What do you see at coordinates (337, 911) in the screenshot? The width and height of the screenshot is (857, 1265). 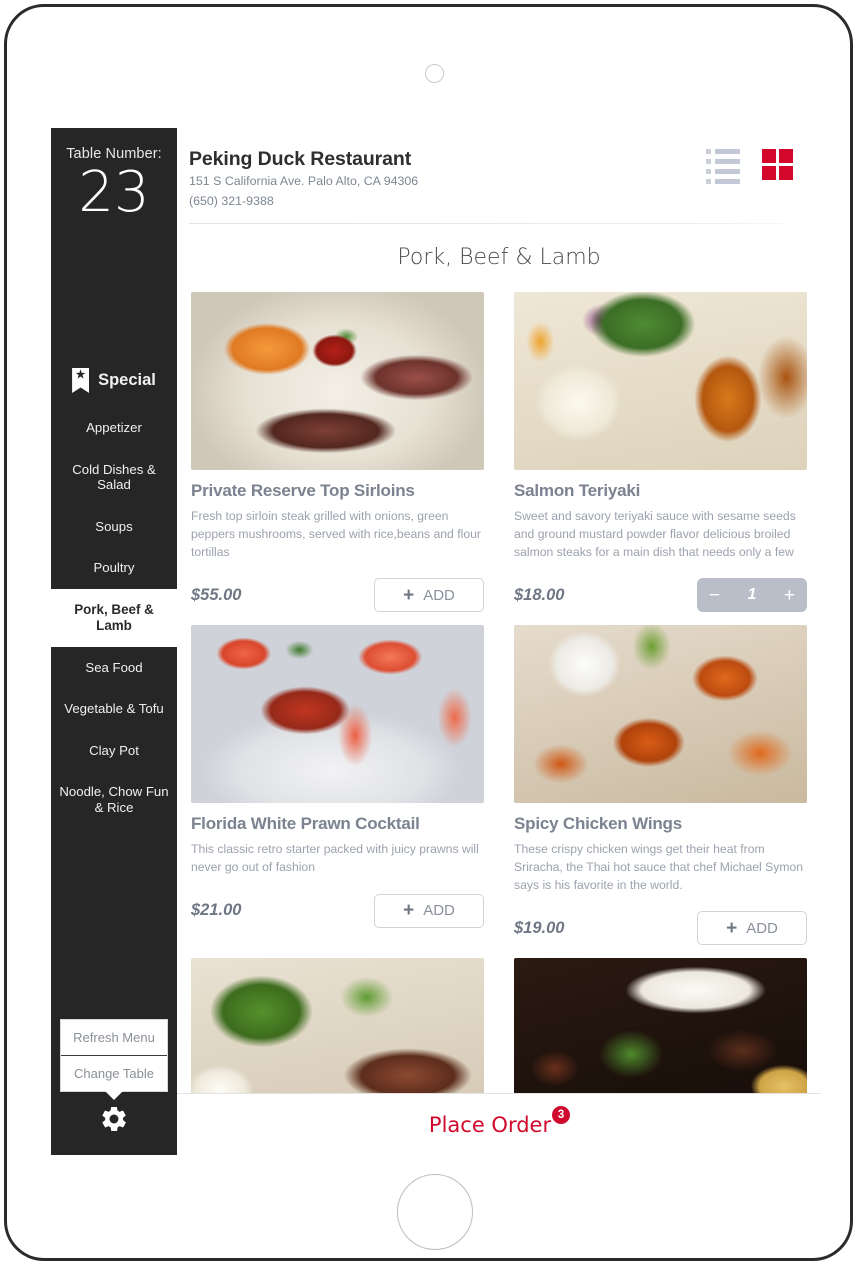 I see `menu-item-footer: $21.00 + ADD` at bounding box center [337, 911].